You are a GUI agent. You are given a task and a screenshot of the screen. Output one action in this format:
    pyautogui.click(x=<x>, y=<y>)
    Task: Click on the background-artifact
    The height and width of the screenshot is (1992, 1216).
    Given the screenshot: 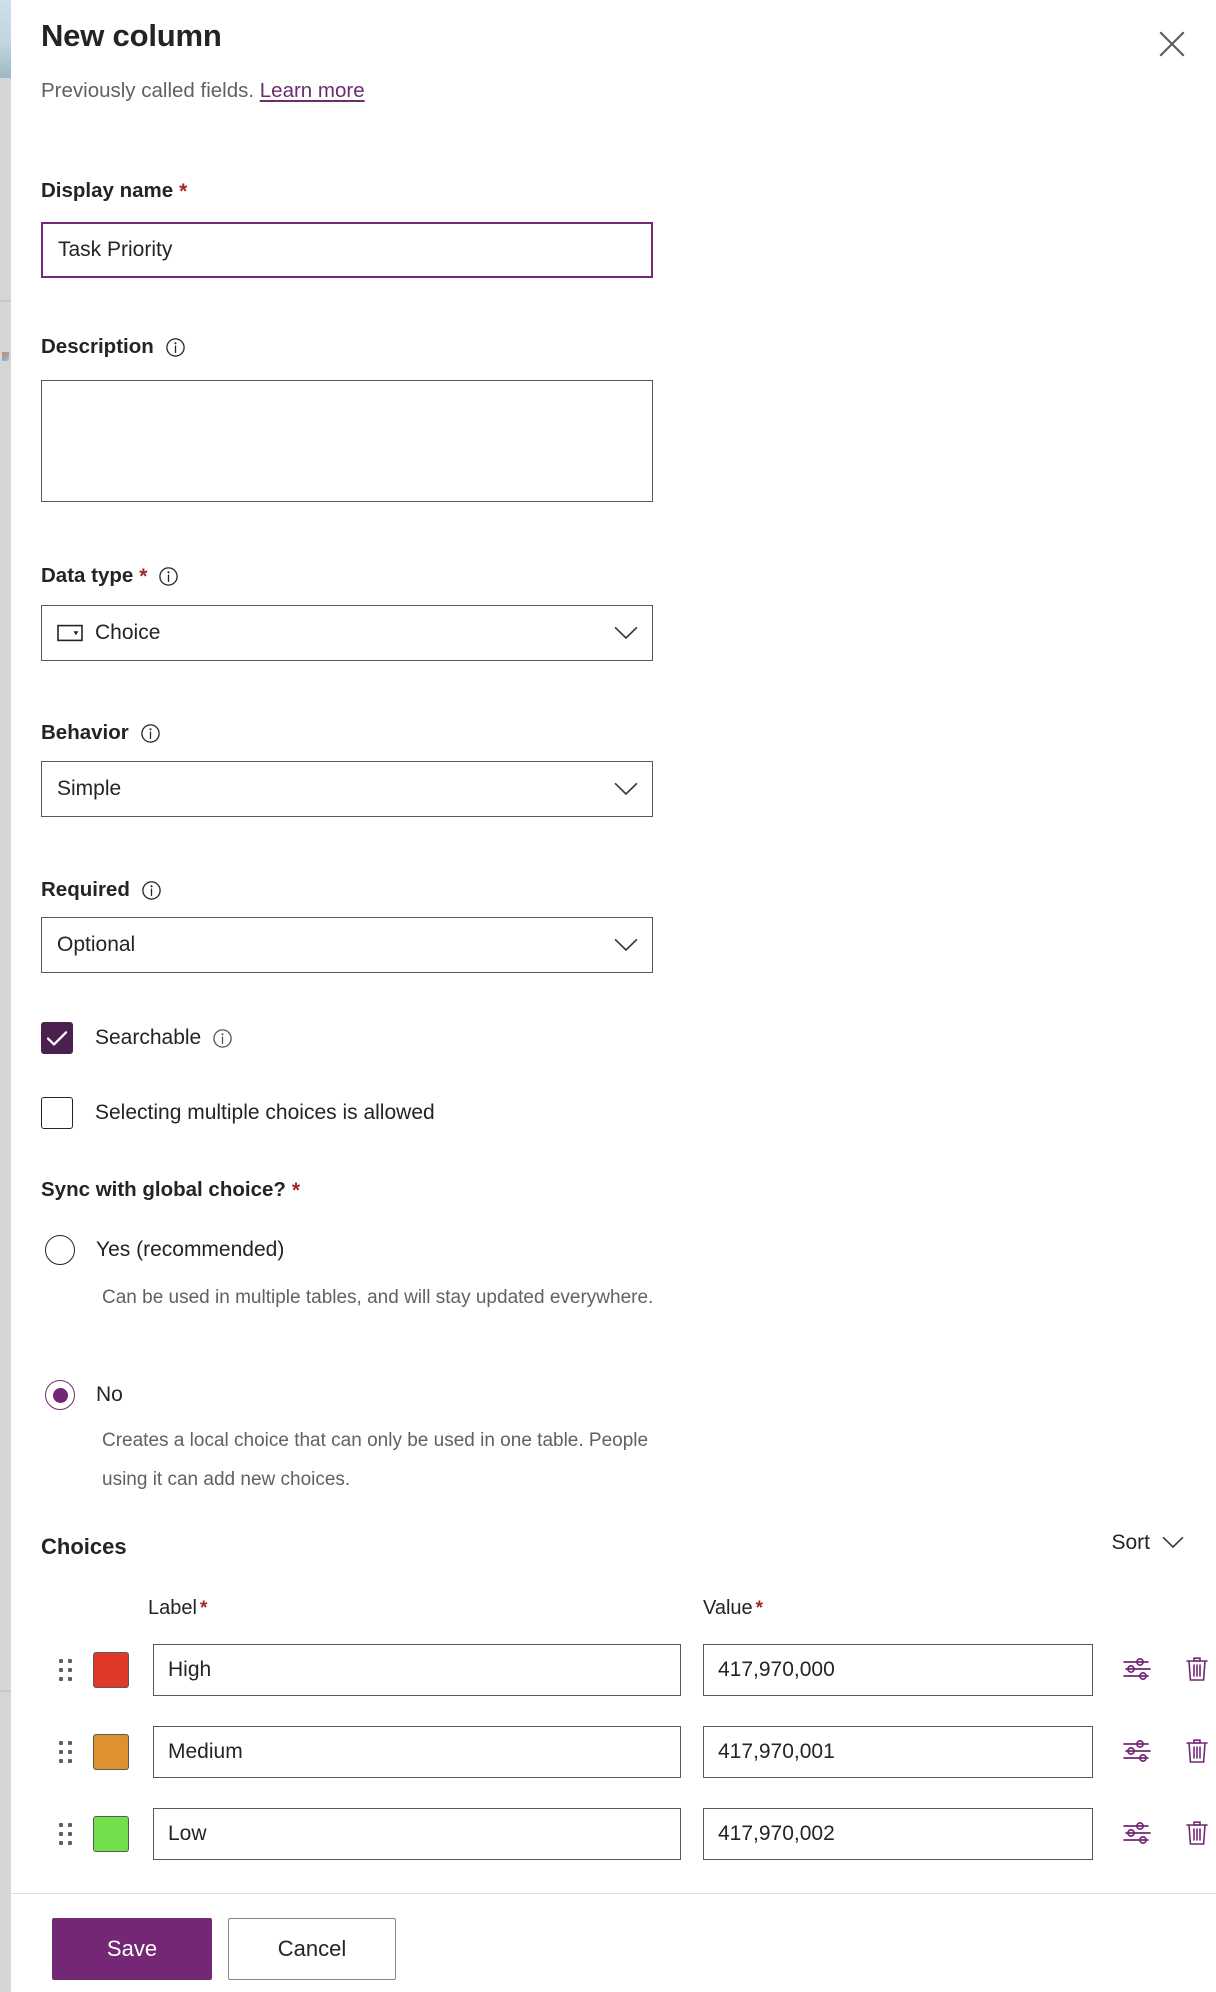 What is the action you would take?
    pyautogui.click(x=5, y=356)
    